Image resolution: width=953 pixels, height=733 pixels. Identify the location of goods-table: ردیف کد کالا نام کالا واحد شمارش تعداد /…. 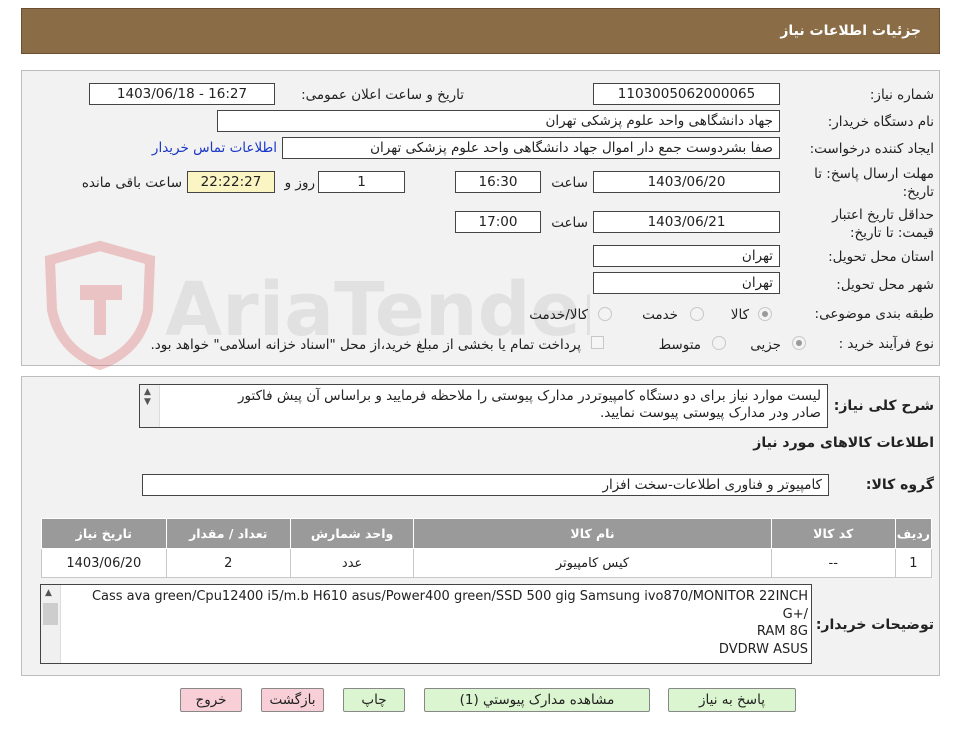
(487, 548).